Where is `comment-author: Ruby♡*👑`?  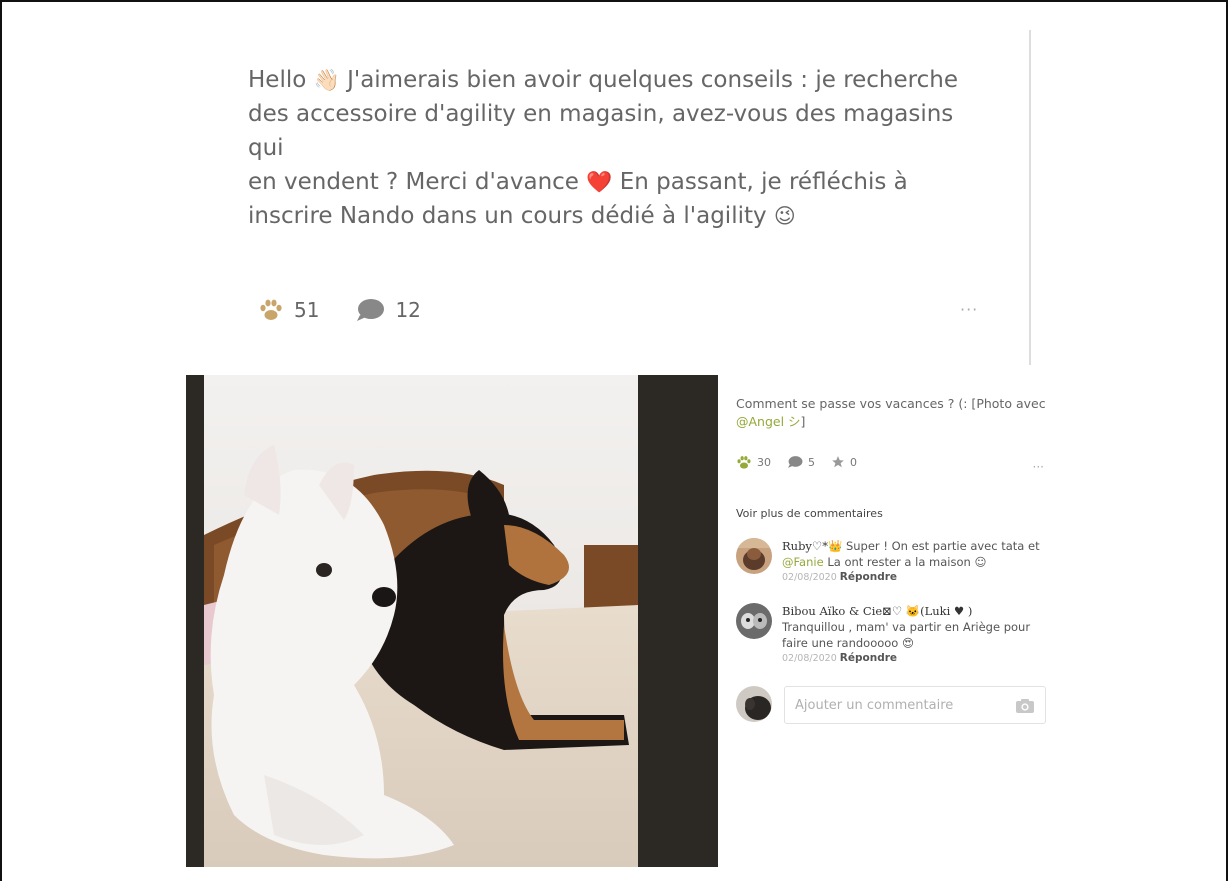
comment-author: Ruby♡*👑 is located at coordinates (812, 546).